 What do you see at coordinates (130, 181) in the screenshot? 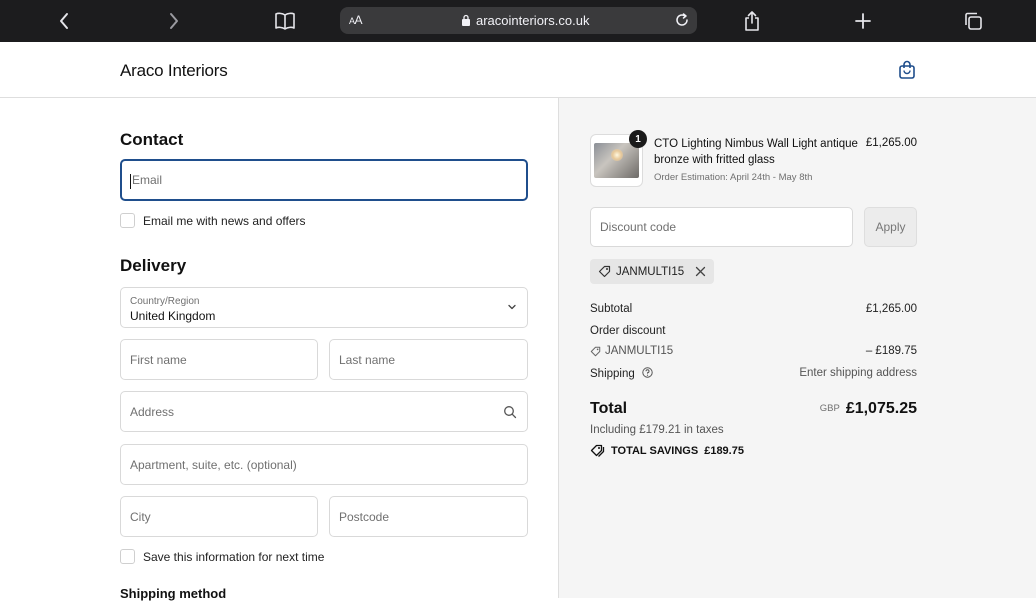
I see `text-caret` at bounding box center [130, 181].